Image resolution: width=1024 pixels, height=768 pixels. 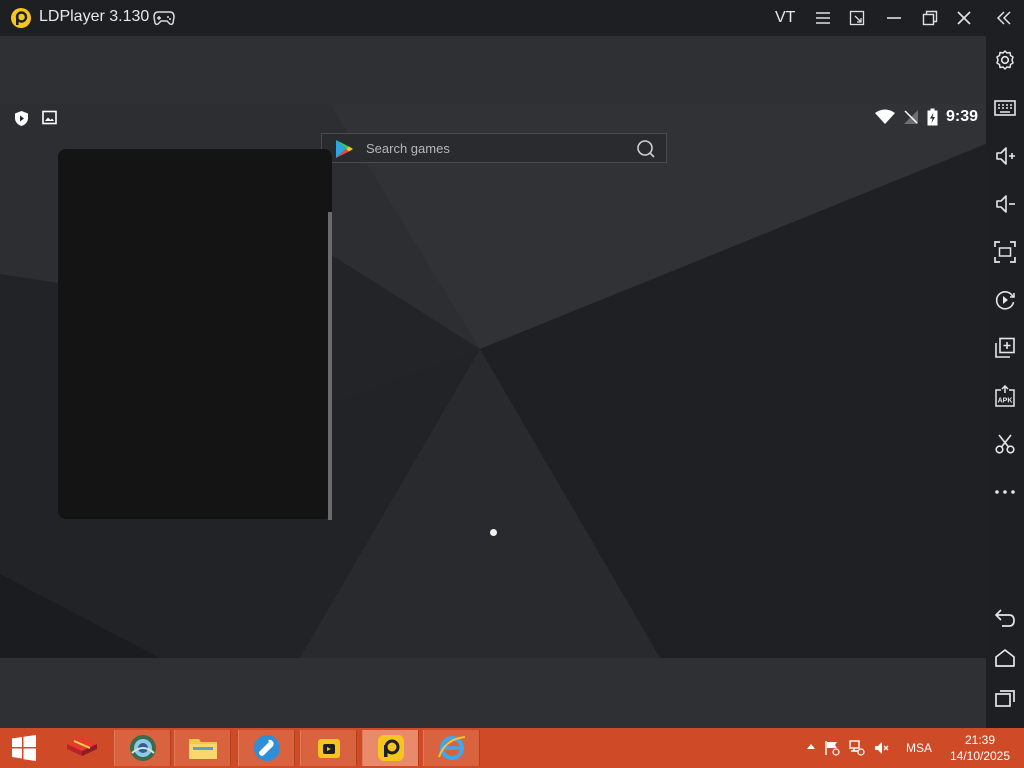 What do you see at coordinates (493, 532) in the screenshot?
I see `page-indicator-dot` at bounding box center [493, 532].